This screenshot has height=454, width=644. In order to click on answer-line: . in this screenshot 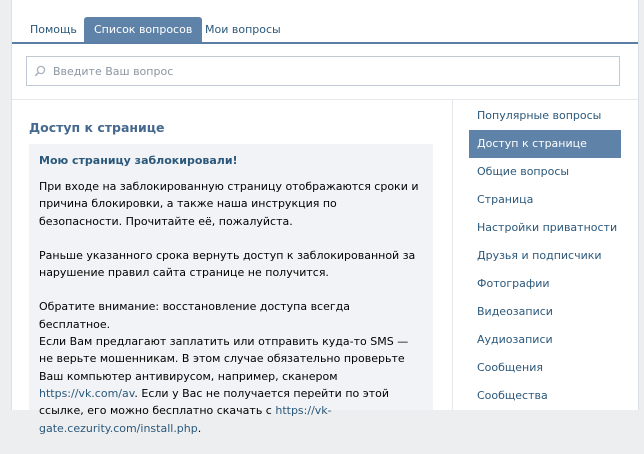, I will do `click(199, 428)`.